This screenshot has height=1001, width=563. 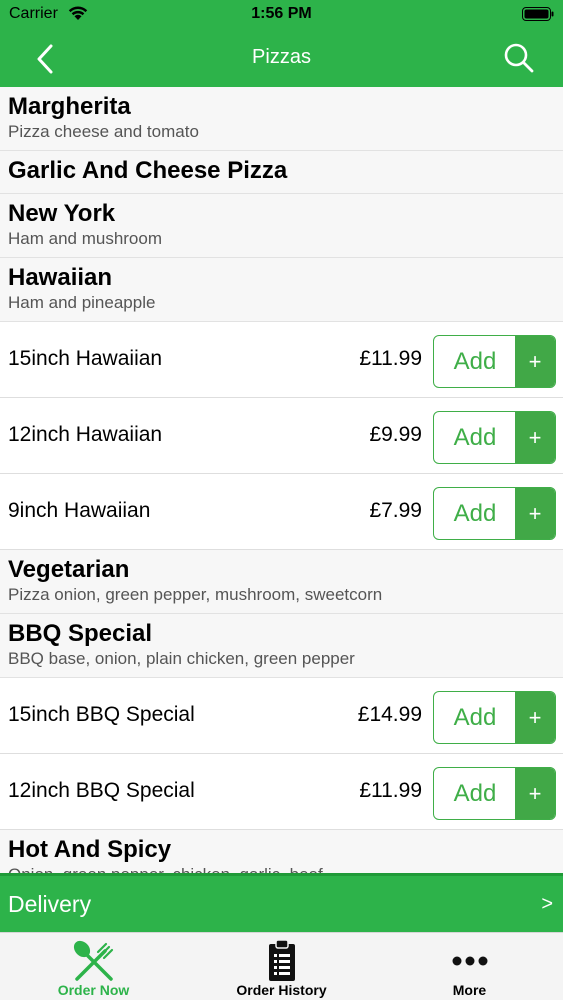 What do you see at coordinates (80, 633) in the screenshot?
I see `category-name: BBQ Special` at bounding box center [80, 633].